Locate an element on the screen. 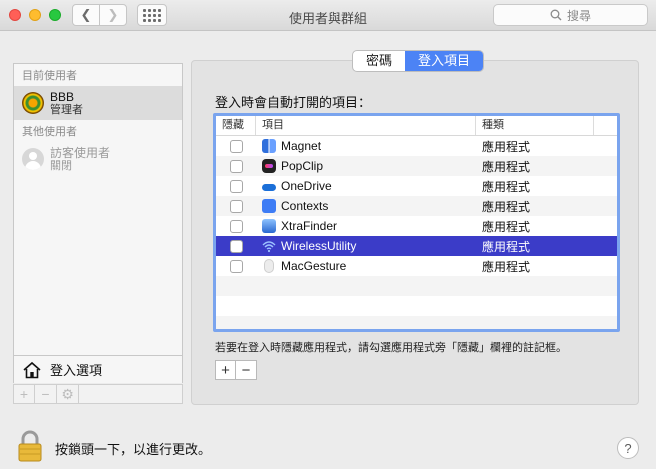  add-user-button: + is located at coordinates (24, 394).